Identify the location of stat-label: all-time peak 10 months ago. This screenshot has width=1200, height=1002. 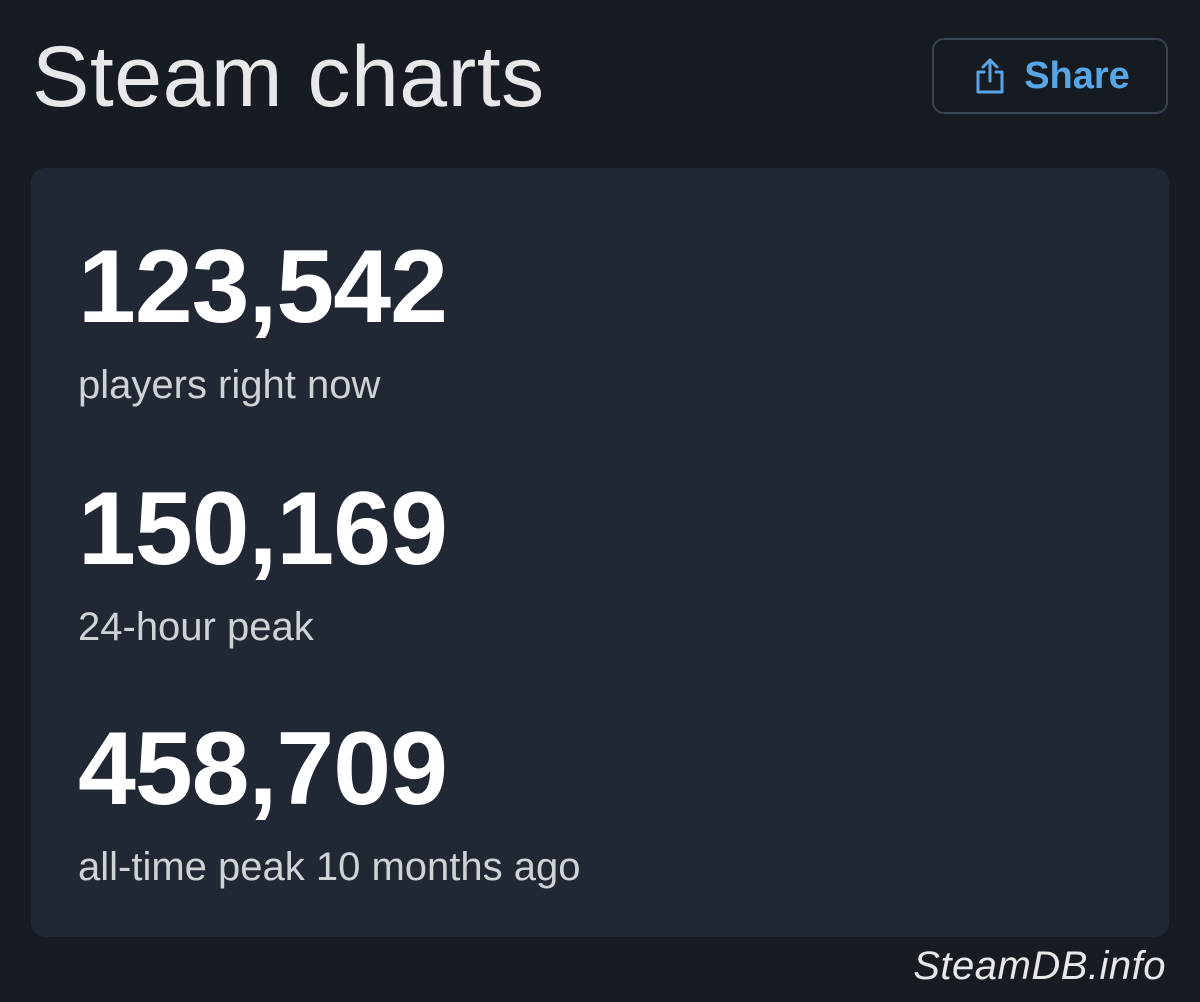
(329, 867).